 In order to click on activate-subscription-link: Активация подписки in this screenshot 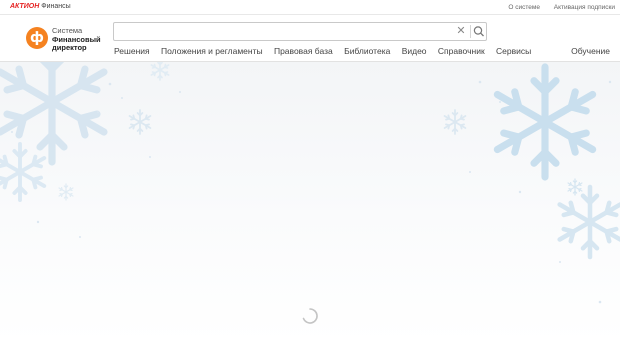, I will do `click(584, 7)`.